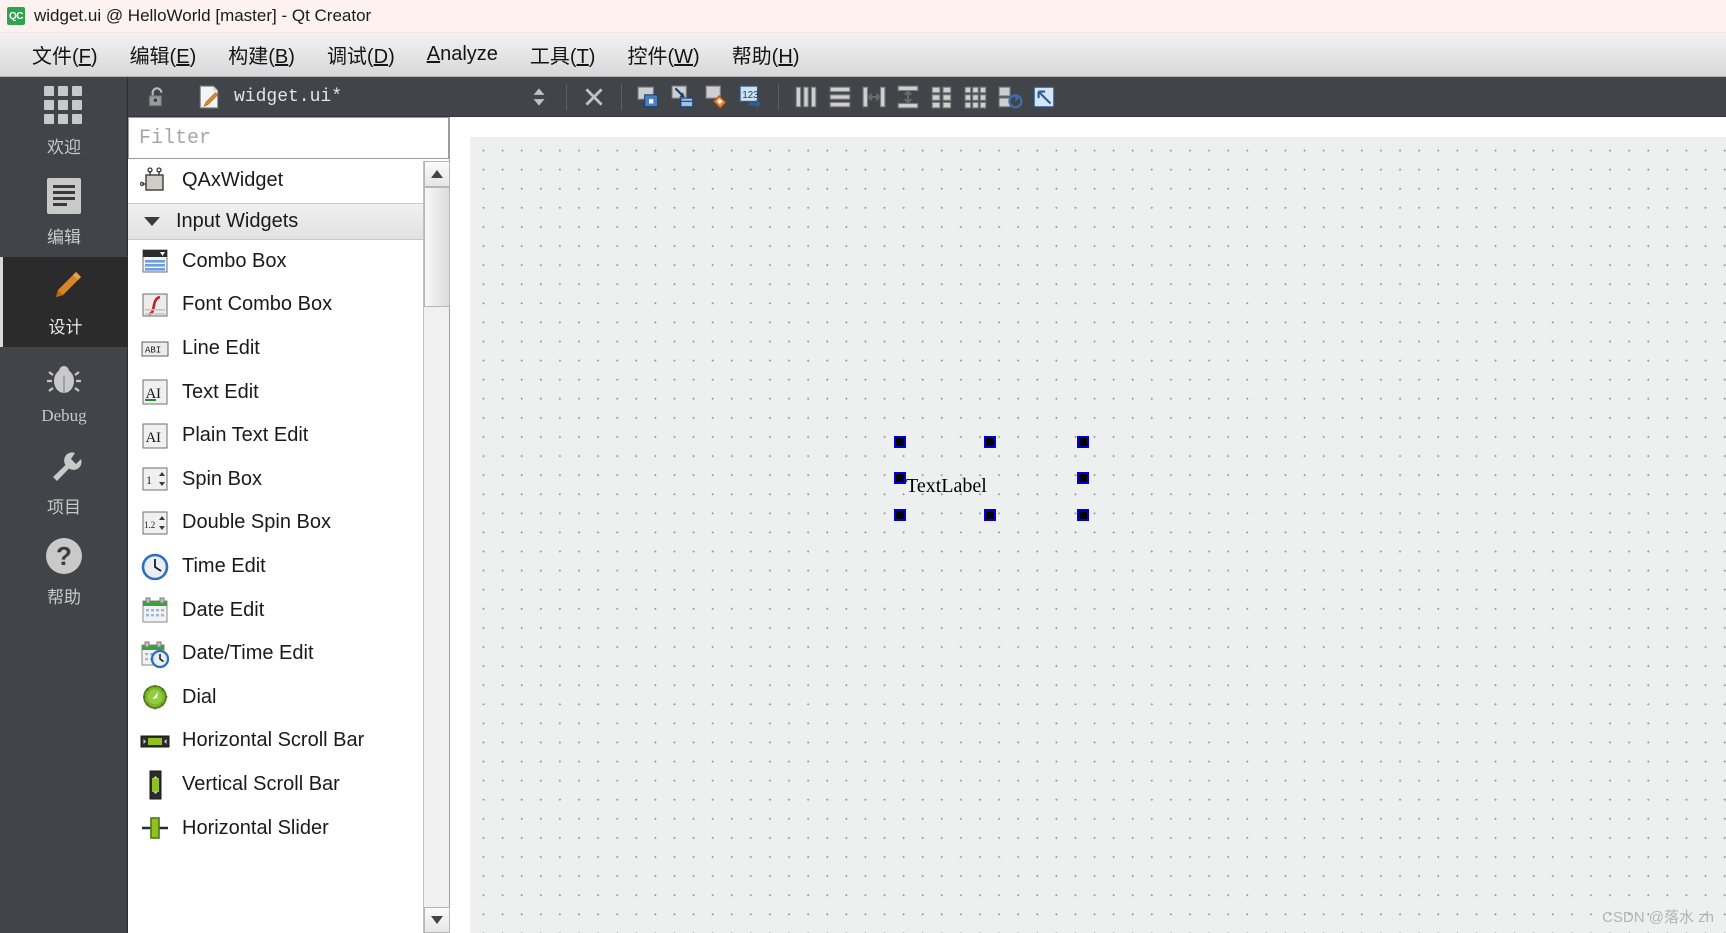  What do you see at coordinates (288, 567) in the screenshot?
I see `widget-item-time-edit: Time Edit` at bounding box center [288, 567].